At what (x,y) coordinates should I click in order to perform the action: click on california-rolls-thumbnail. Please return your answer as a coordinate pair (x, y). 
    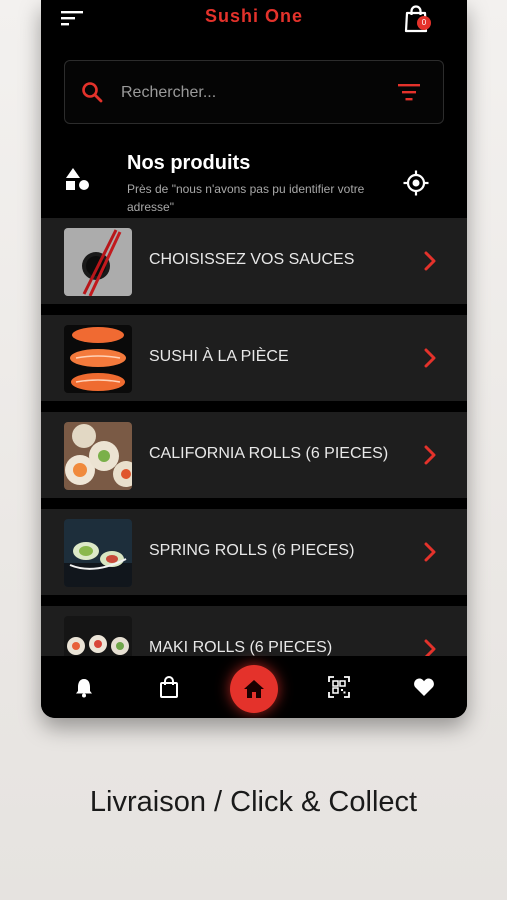
    Looking at the image, I should click on (98, 456).